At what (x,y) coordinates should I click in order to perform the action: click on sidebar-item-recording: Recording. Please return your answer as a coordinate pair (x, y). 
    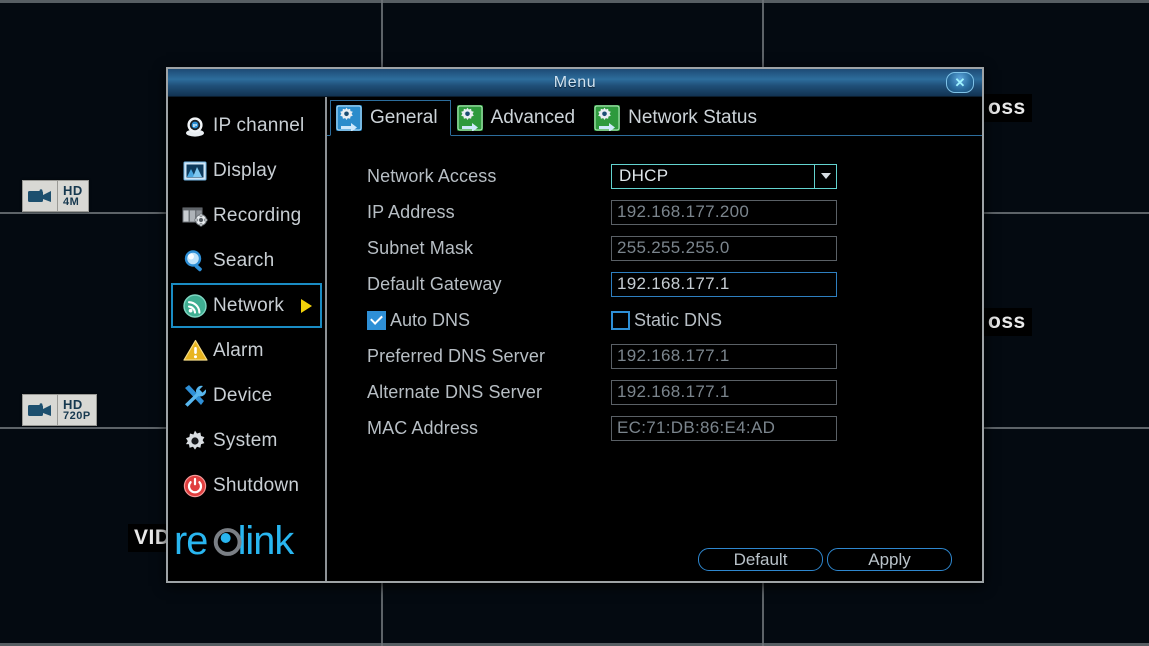
    Looking at the image, I should click on (246, 215).